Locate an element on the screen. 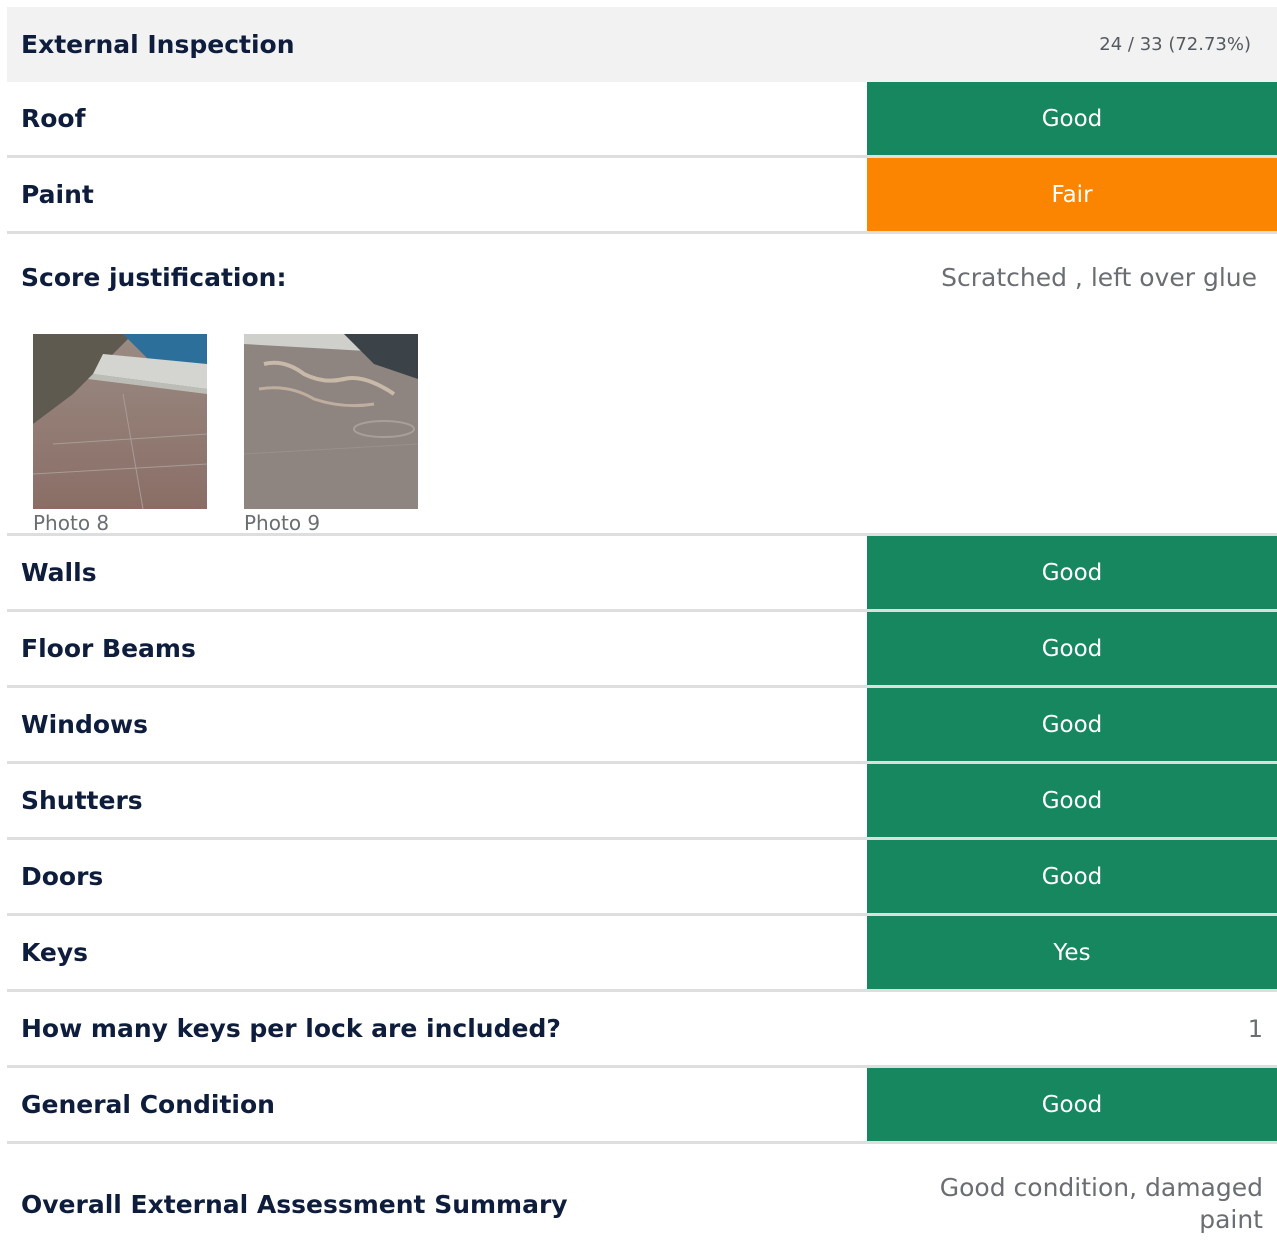 This screenshot has width=1277, height=1245. inspection-row-floor-beams: Floor Beams Good is located at coordinates (642, 650).